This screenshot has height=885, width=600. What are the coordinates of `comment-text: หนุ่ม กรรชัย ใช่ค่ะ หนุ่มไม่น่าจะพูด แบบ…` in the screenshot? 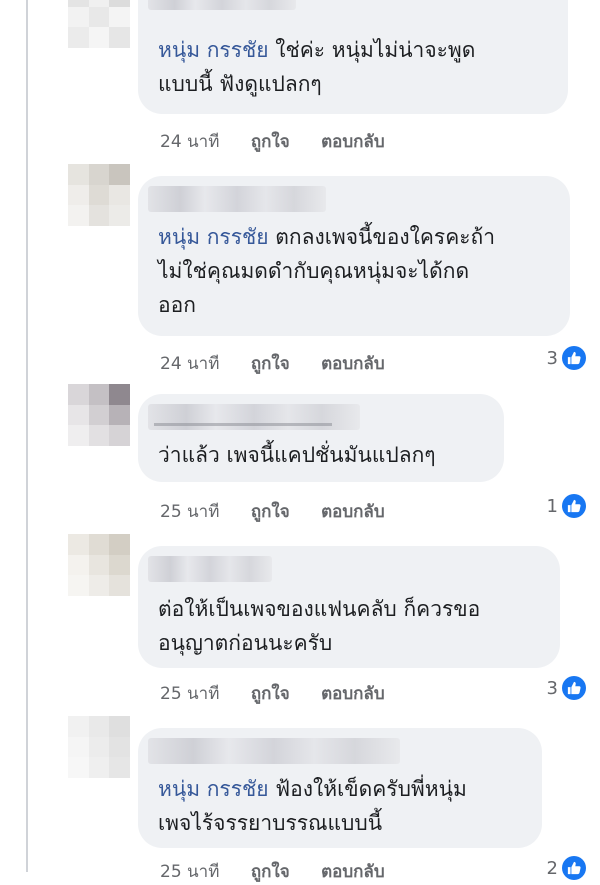 It's located at (317, 67).